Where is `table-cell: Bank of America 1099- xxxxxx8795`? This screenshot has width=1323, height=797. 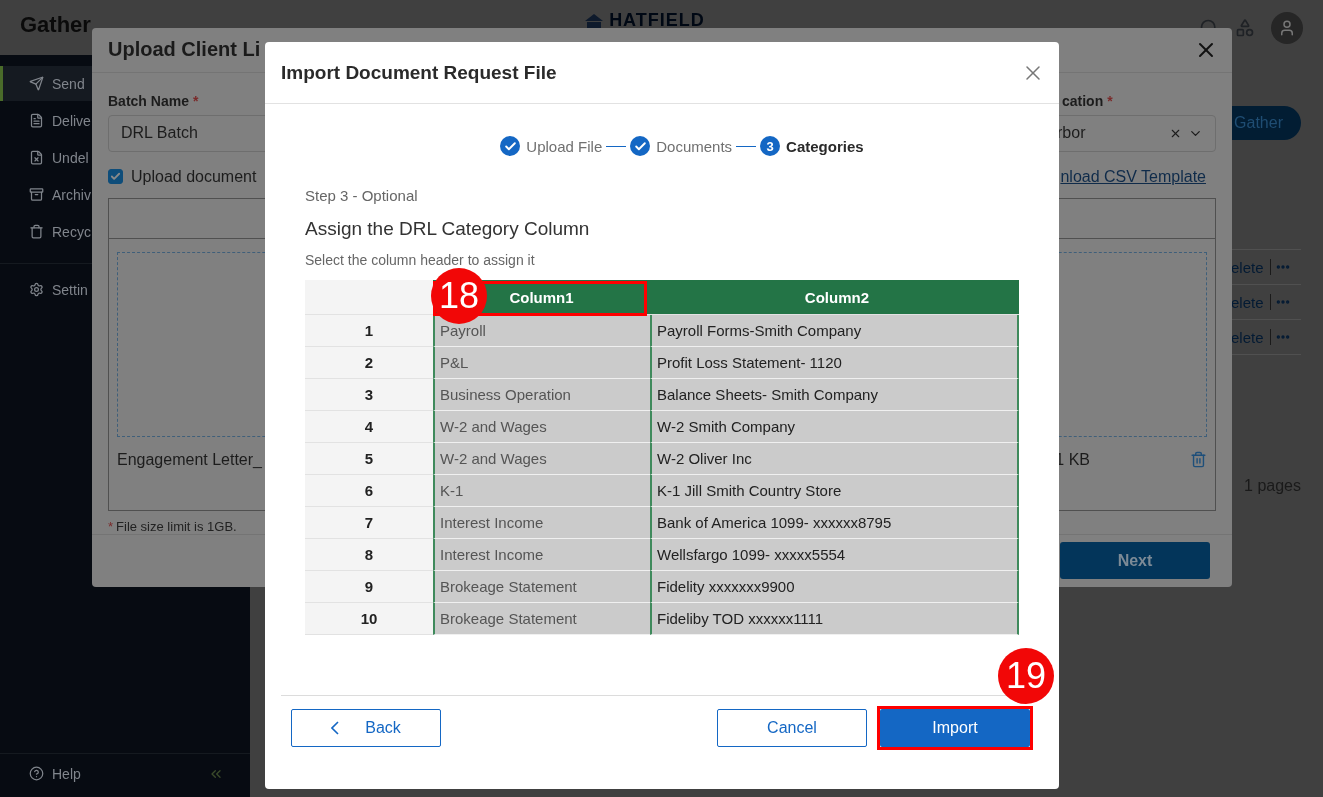
table-cell: Bank of America 1099- xxxxxx8795 is located at coordinates (834, 523).